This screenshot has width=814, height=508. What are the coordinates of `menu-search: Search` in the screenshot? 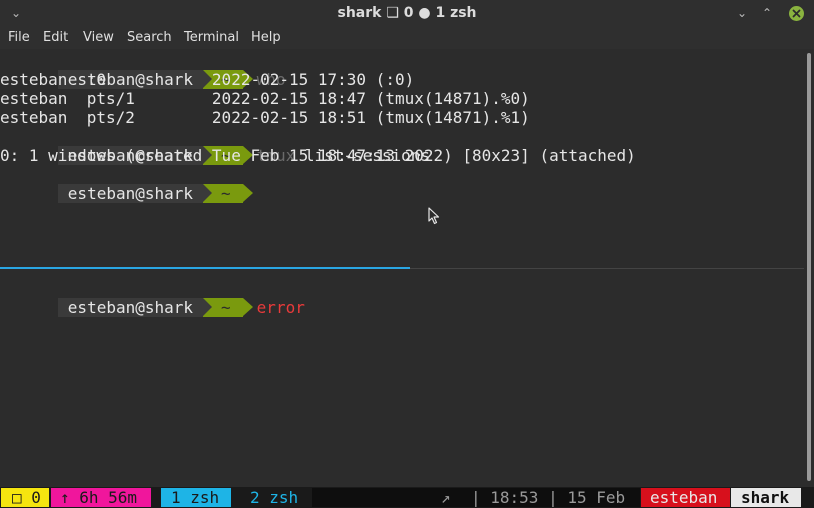 It's located at (149, 38).